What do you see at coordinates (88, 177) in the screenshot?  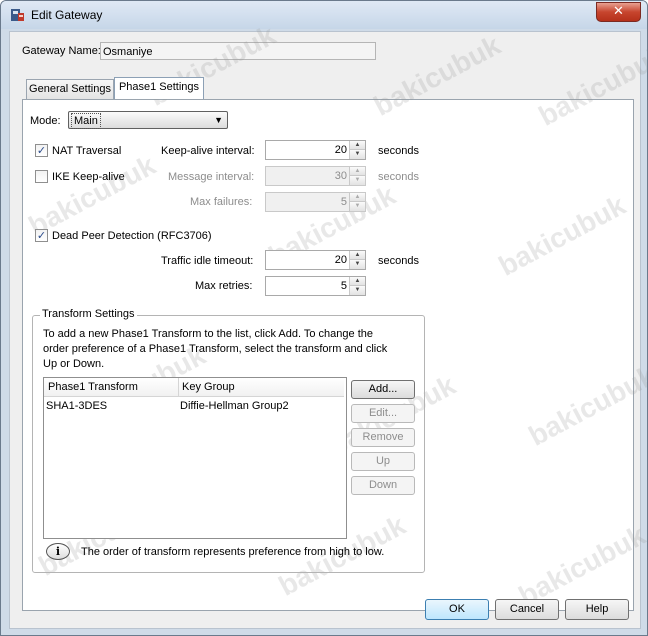 I see `ike-keepalive-label: IKE Keep-alive` at bounding box center [88, 177].